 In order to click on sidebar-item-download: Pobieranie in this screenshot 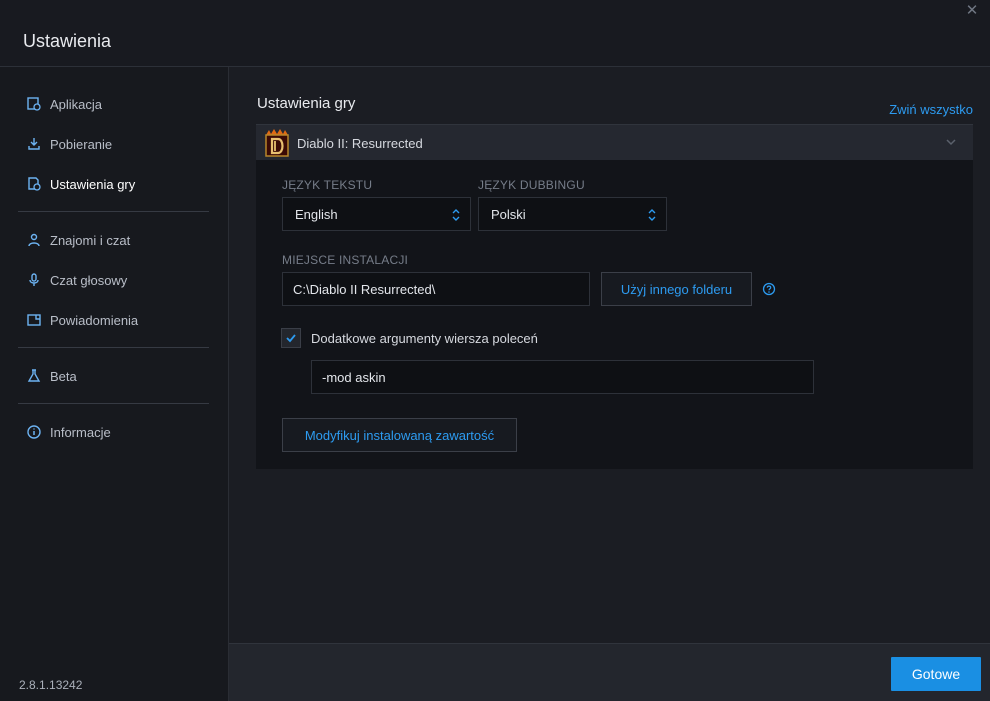, I will do `click(69, 144)`.